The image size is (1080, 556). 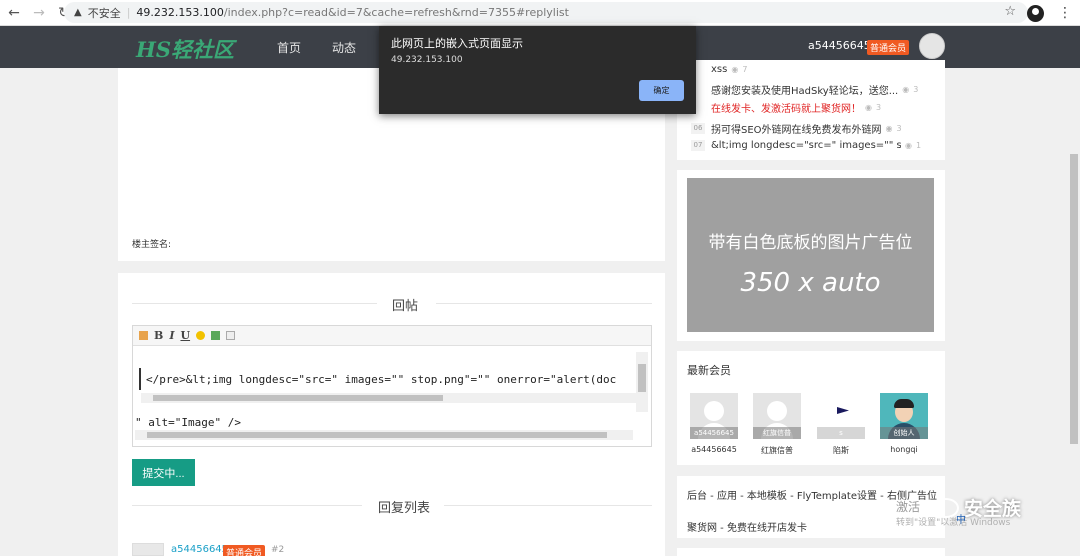 What do you see at coordinates (158, 335) in the screenshot?
I see `bold-icon: B` at bounding box center [158, 335].